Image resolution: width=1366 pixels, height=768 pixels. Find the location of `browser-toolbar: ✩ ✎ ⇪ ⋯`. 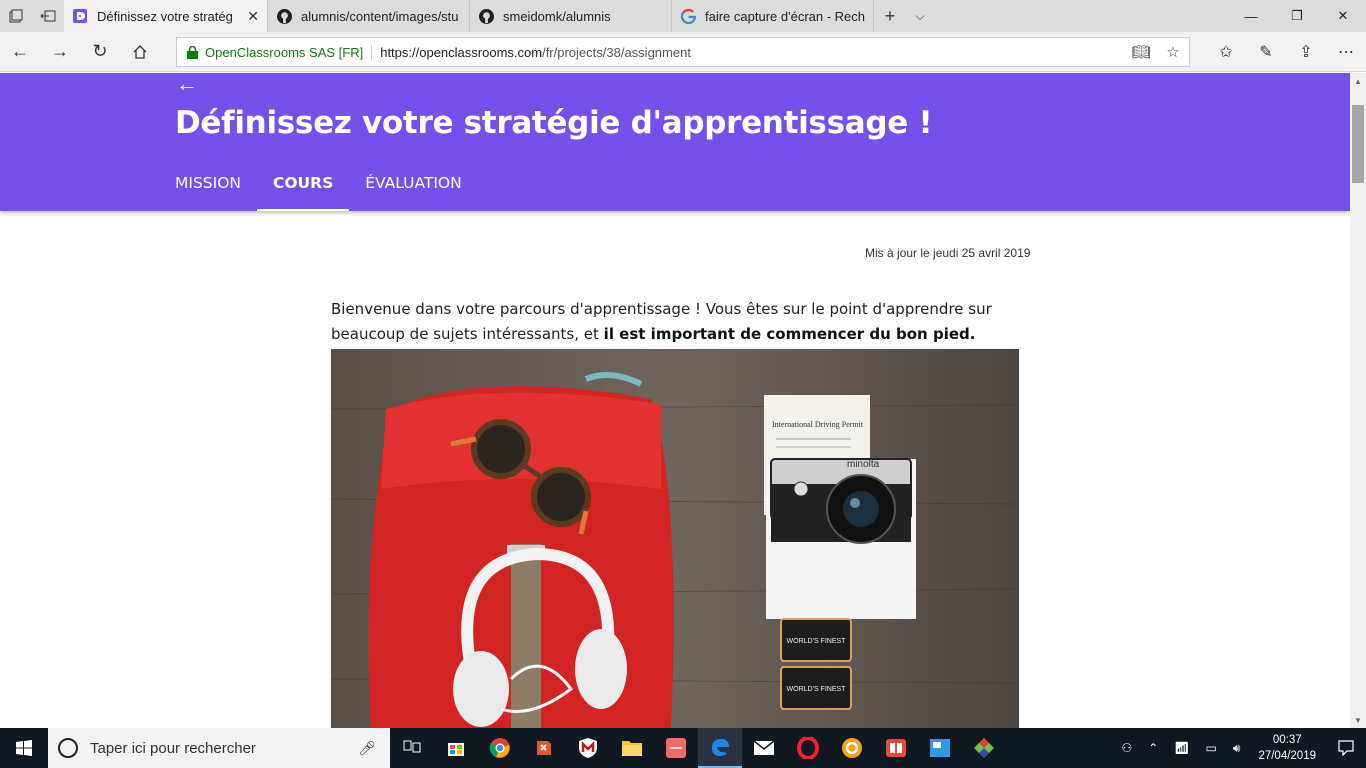

browser-toolbar: ✩ ✎ ⇪ ⋯ is located at coordinates (1286, 52).